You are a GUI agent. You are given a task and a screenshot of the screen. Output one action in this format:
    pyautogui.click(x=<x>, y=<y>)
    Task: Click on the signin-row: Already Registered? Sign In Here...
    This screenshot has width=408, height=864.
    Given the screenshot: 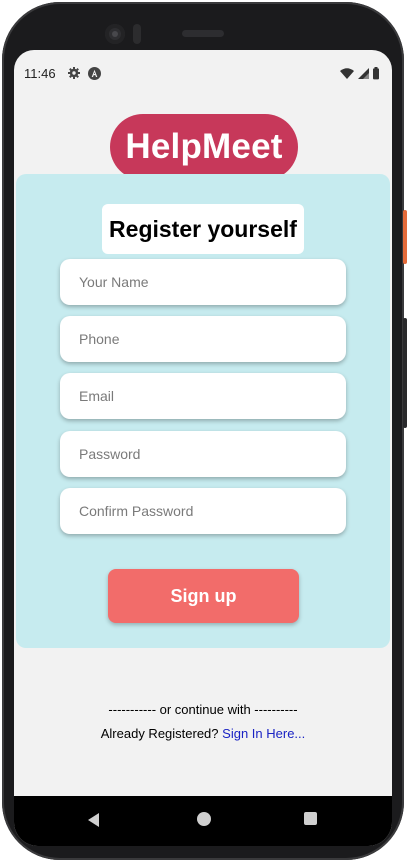 What is the action you would take?
    pyautogui.click(x=203, y=733)
    